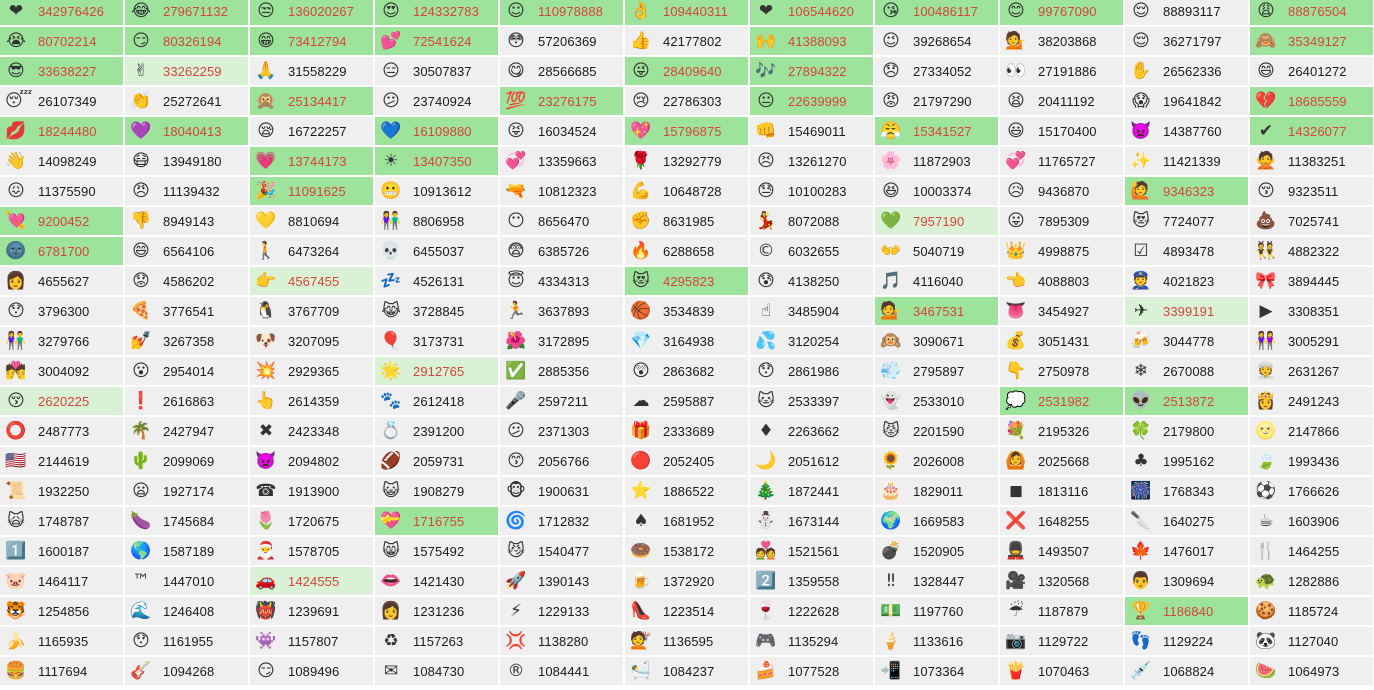  I want to click on woman-gesture-icon: 🙆, so click(1016, 461).